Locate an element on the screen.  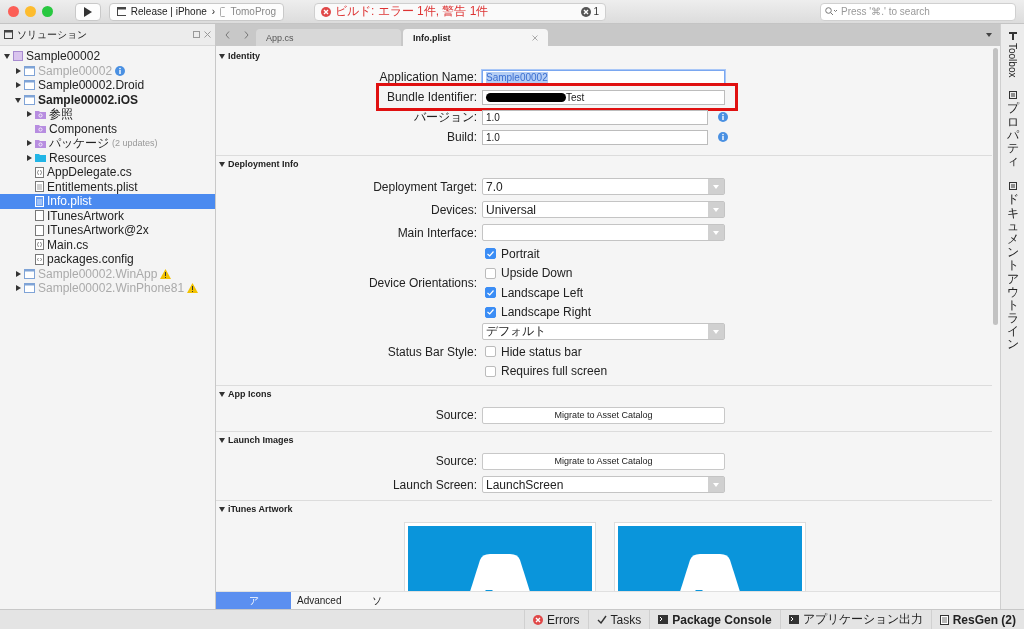
field-label: バージョン: is located at coordinates (444, 117).